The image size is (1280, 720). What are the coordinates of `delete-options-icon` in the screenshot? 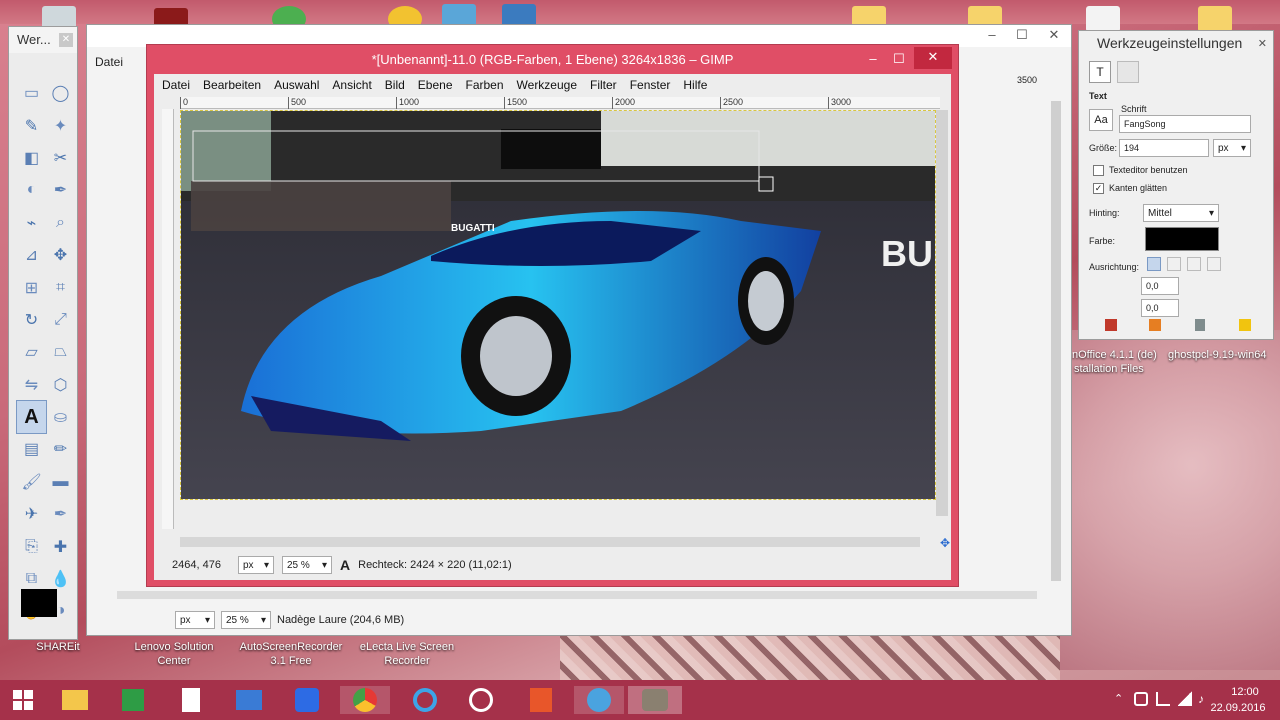 It's located at (1200, 325).